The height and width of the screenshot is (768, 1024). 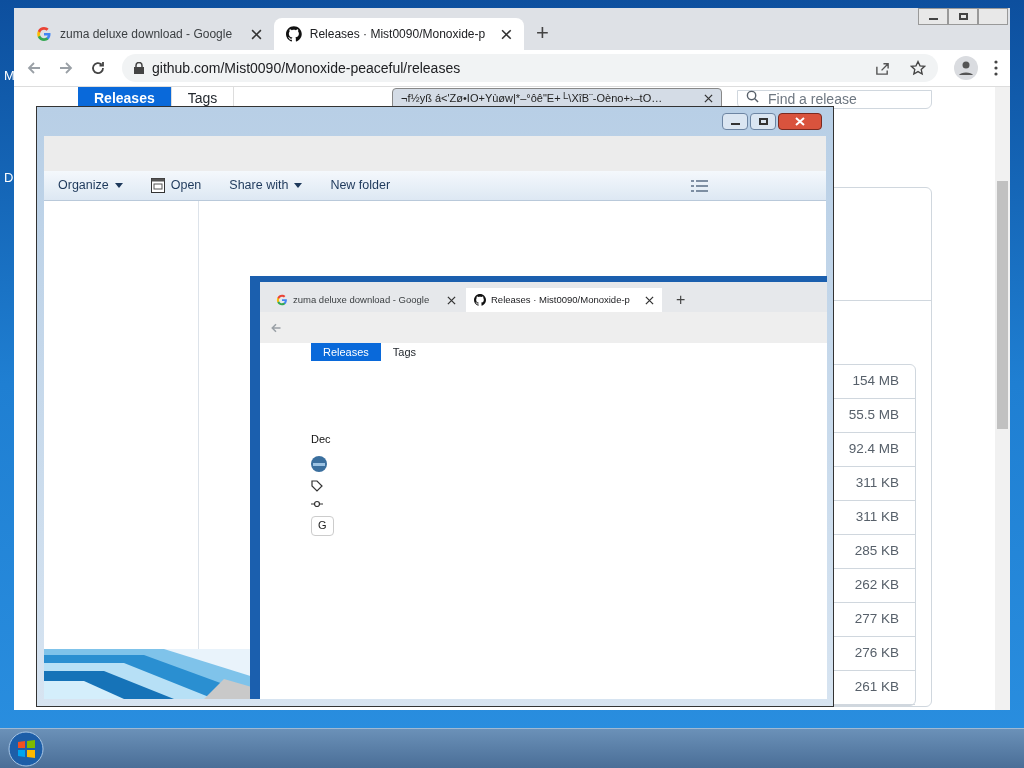 I want to click on star-icon, so click(x=918, y=68).